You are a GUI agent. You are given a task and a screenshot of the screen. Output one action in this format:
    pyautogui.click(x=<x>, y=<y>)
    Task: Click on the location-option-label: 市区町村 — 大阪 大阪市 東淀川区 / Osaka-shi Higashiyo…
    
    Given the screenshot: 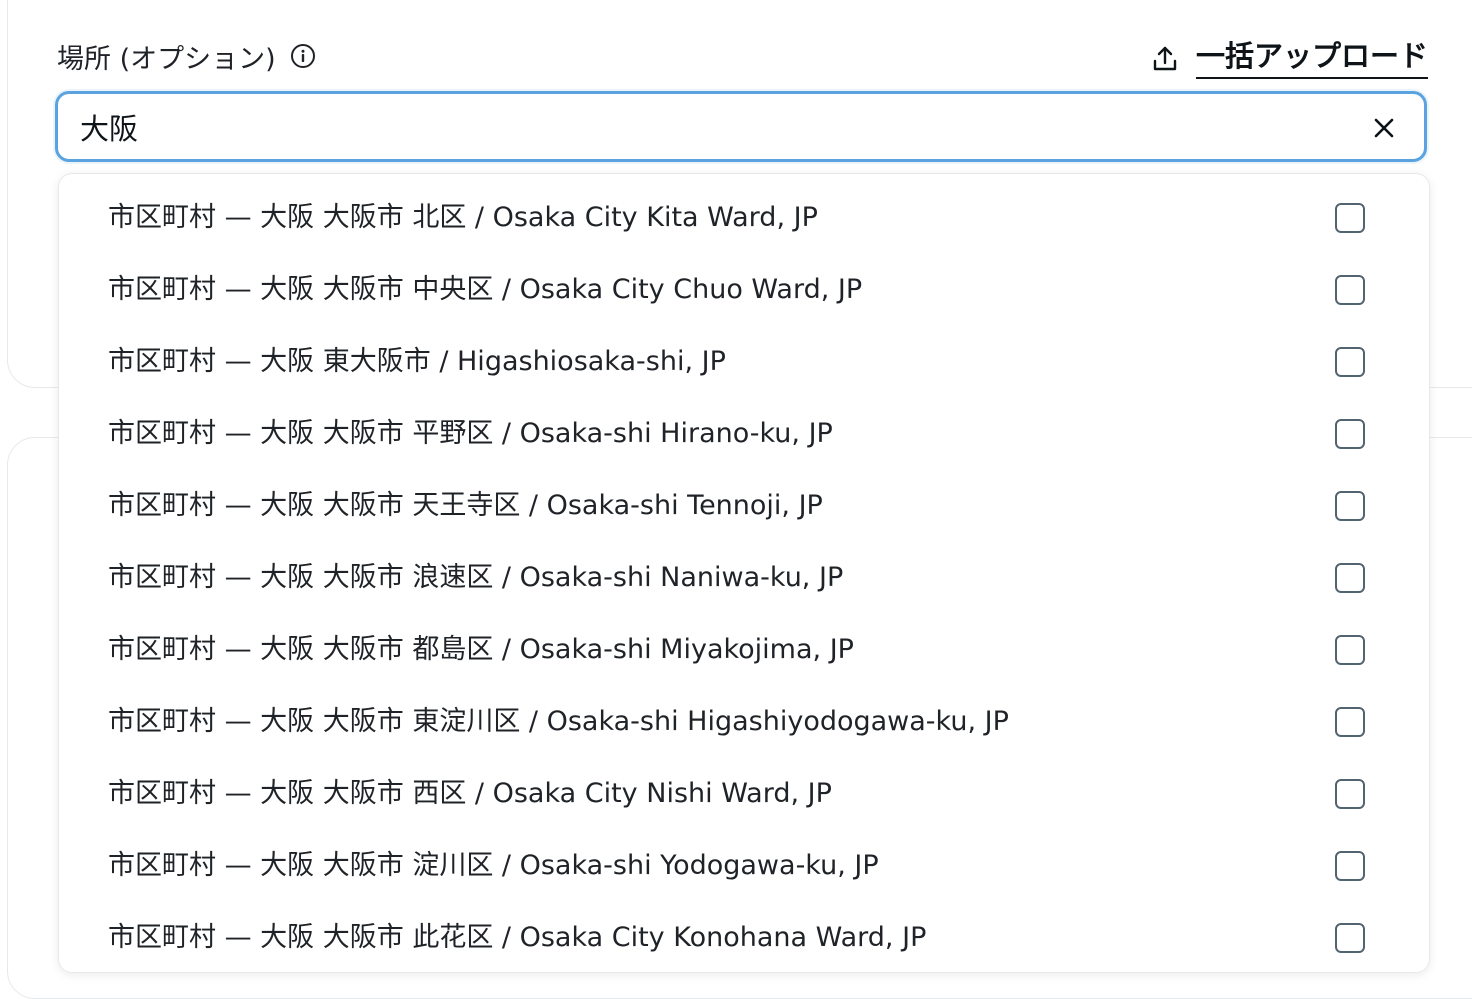 What is the action you would take?
    pyautogui.click(x=558, y=721)
    